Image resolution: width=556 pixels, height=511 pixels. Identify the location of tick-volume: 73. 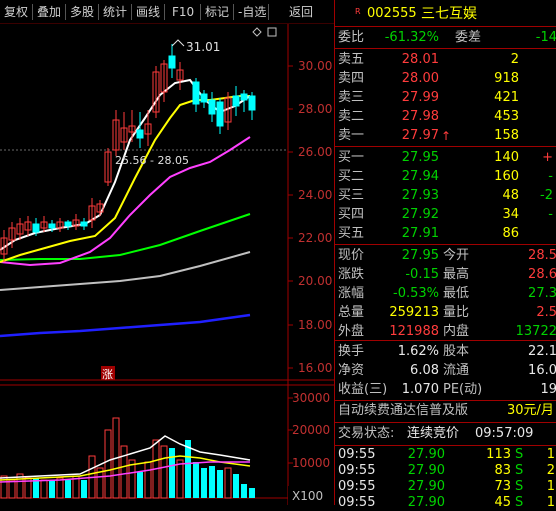
(502, 486).